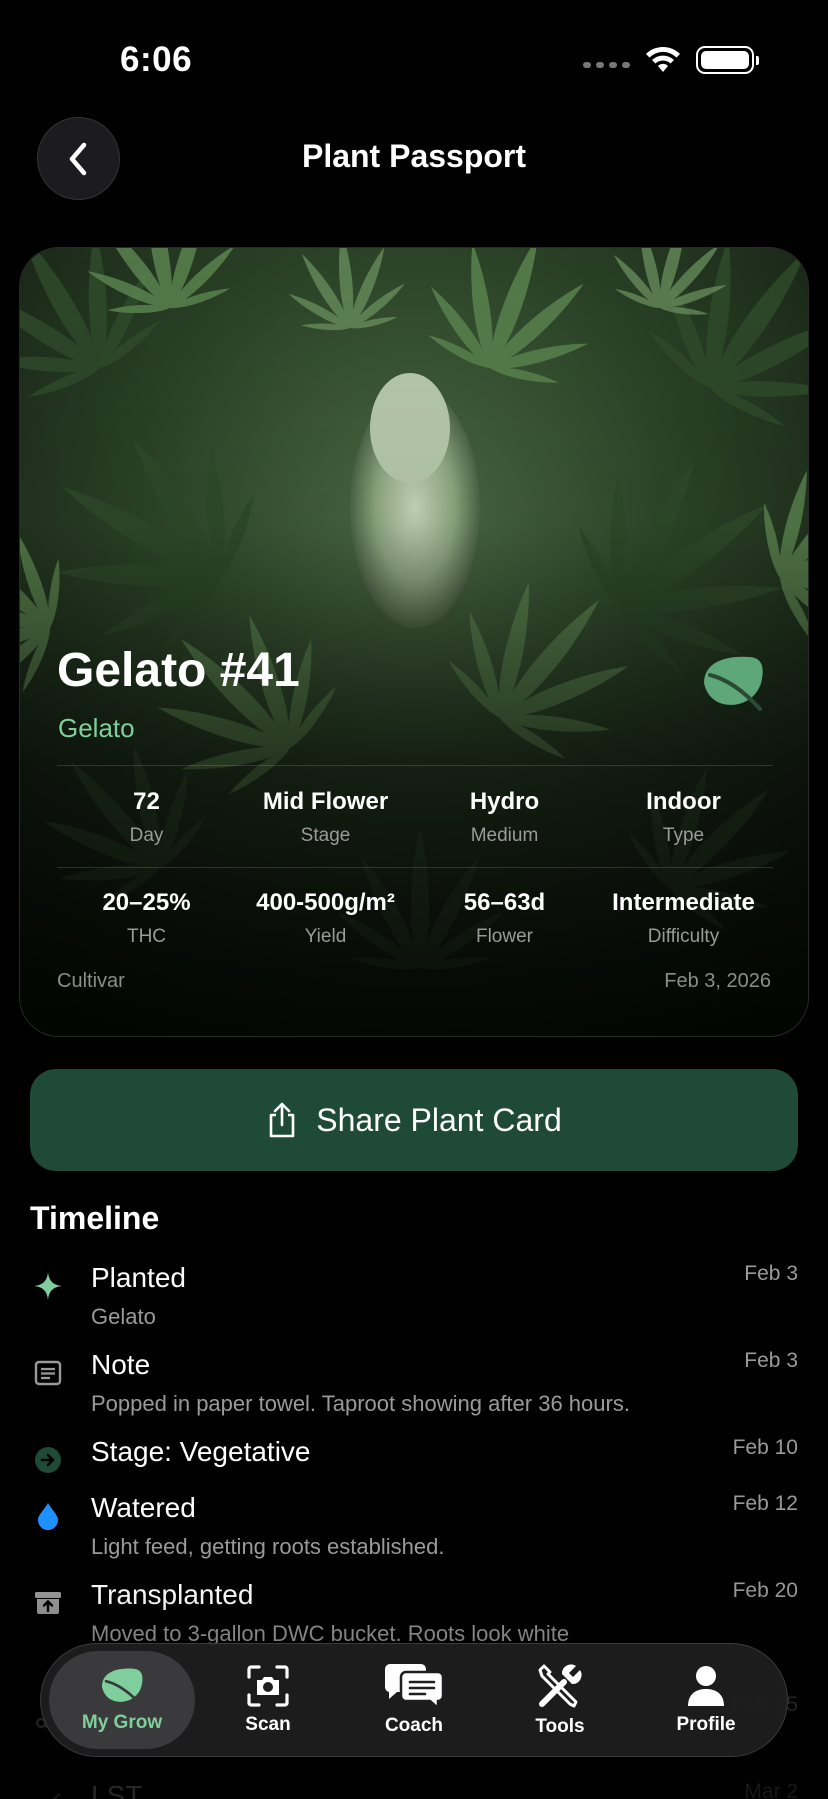 This screenshot has height=1799, width=828. I want to click on card-footer-date: Feb 3, 2026, so click(717, 981).